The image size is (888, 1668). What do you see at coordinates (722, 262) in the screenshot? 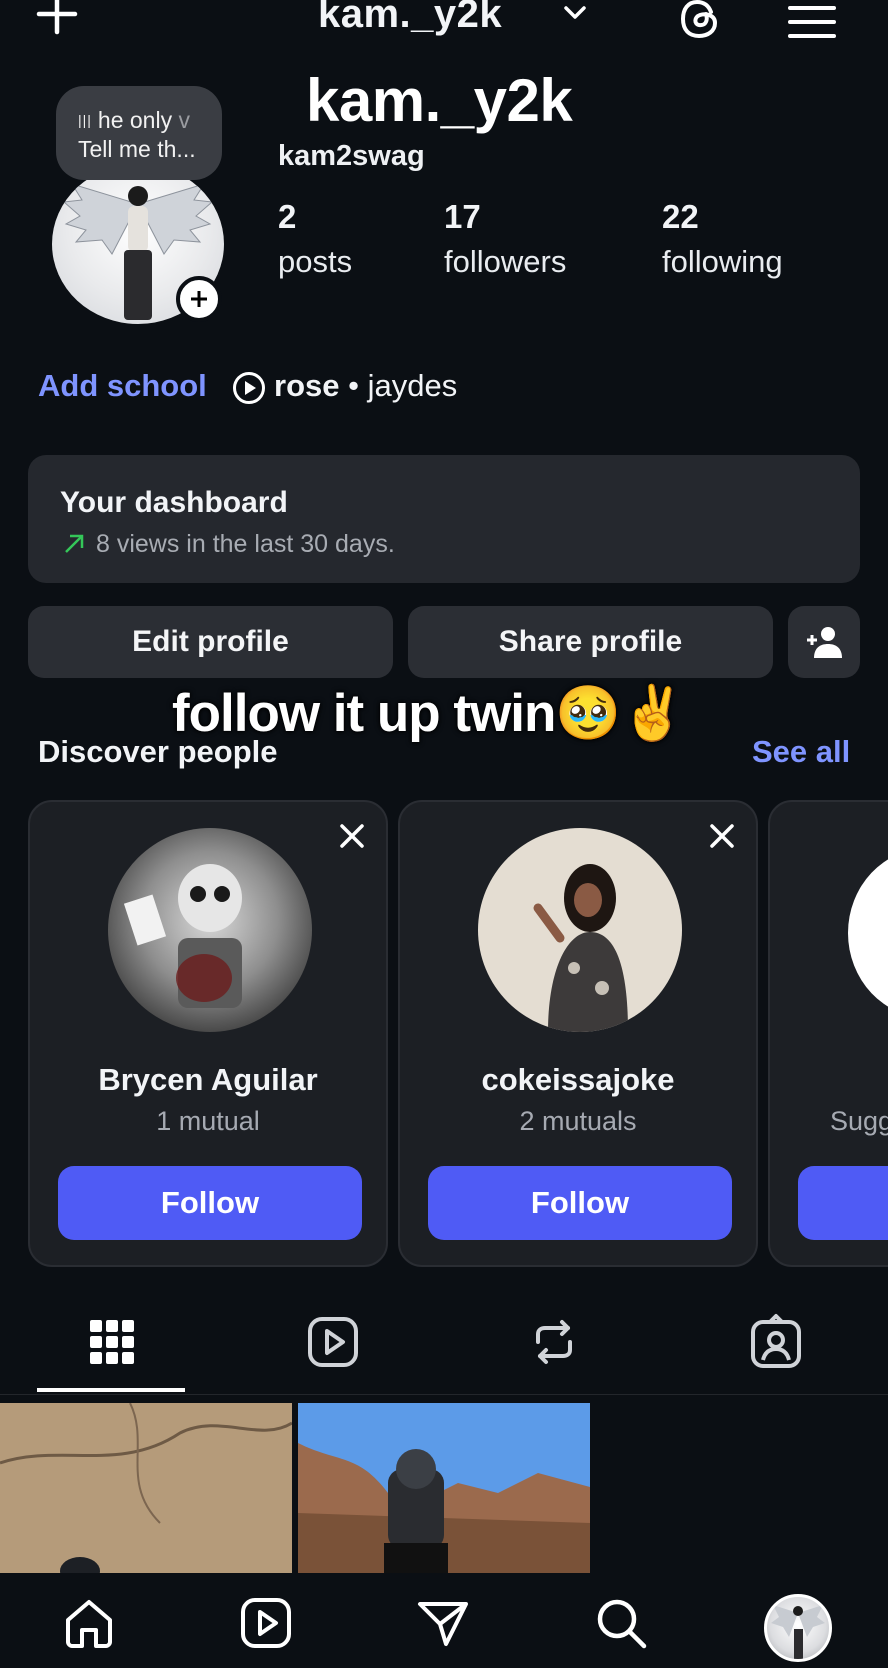
I see `following-label: following` at bounding box center [722, 262].